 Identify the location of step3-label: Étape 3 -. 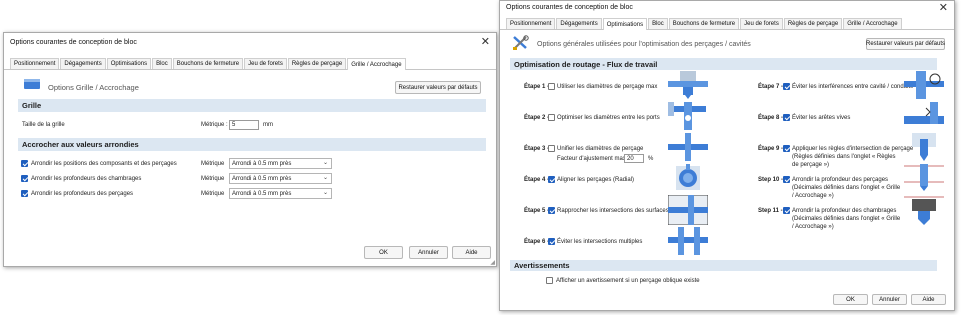
(537, 149).